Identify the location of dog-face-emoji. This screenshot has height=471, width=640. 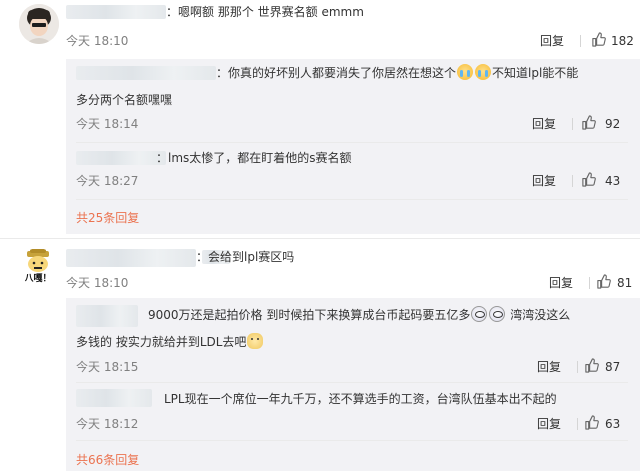
(255, 341).